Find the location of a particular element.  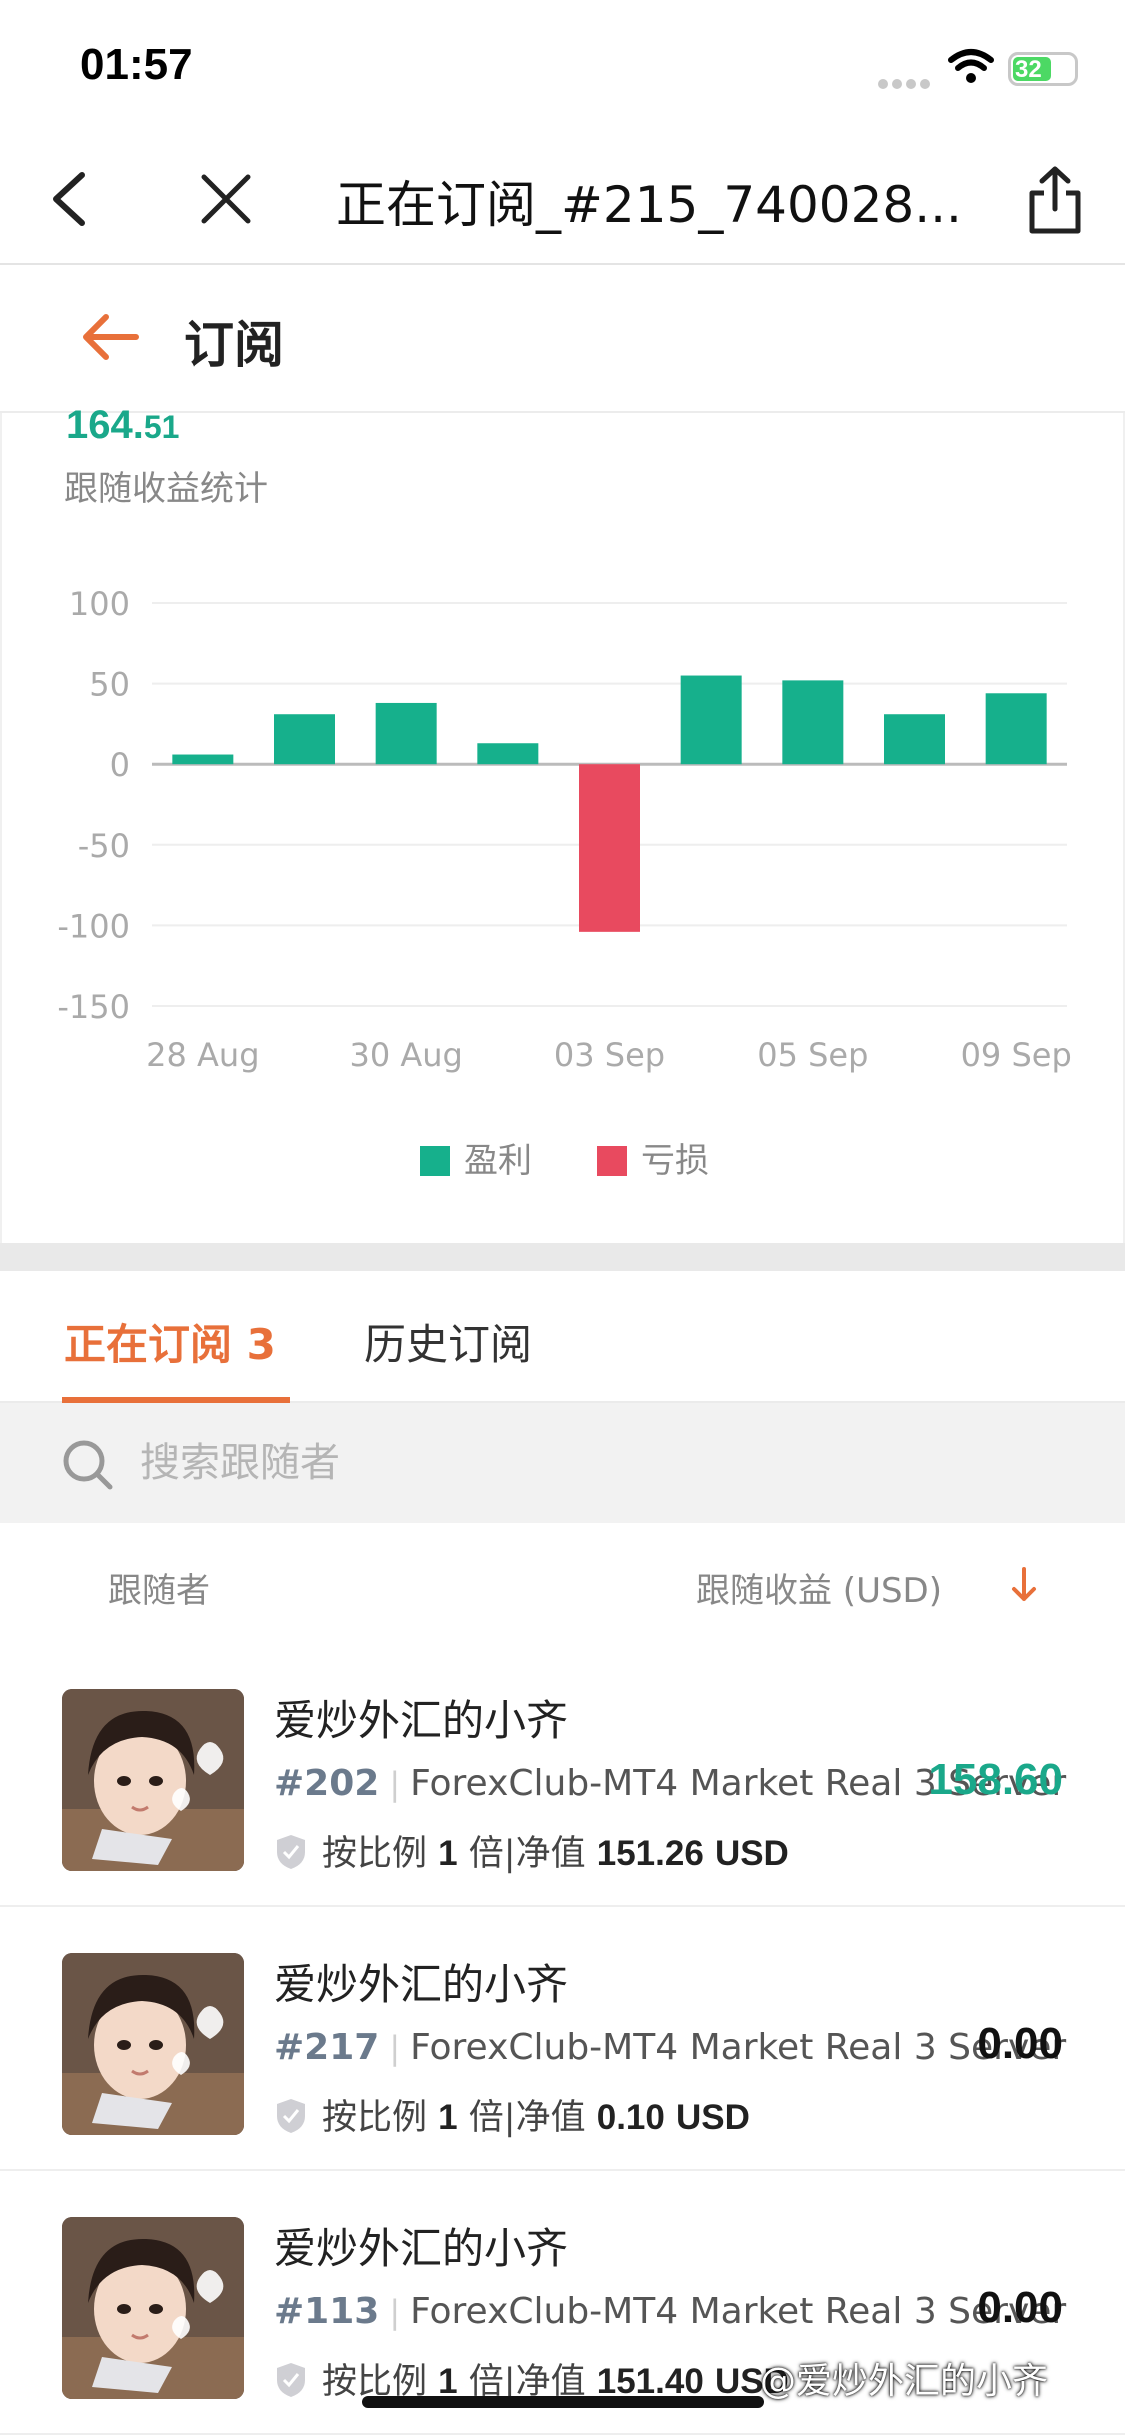

search-input is located at coordinates (590, 1463).